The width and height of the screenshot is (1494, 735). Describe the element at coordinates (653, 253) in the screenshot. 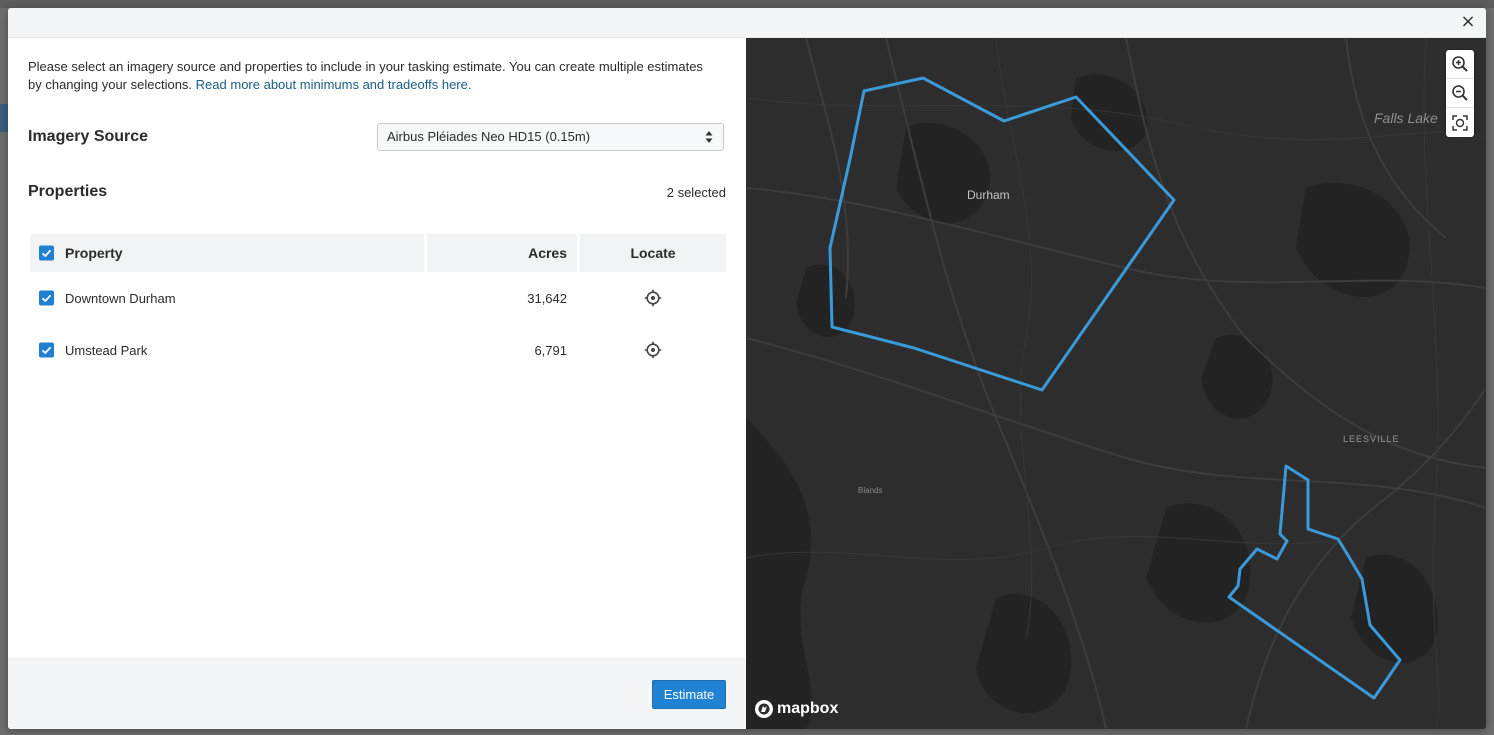

I see `column-locate: Locate` at that location.